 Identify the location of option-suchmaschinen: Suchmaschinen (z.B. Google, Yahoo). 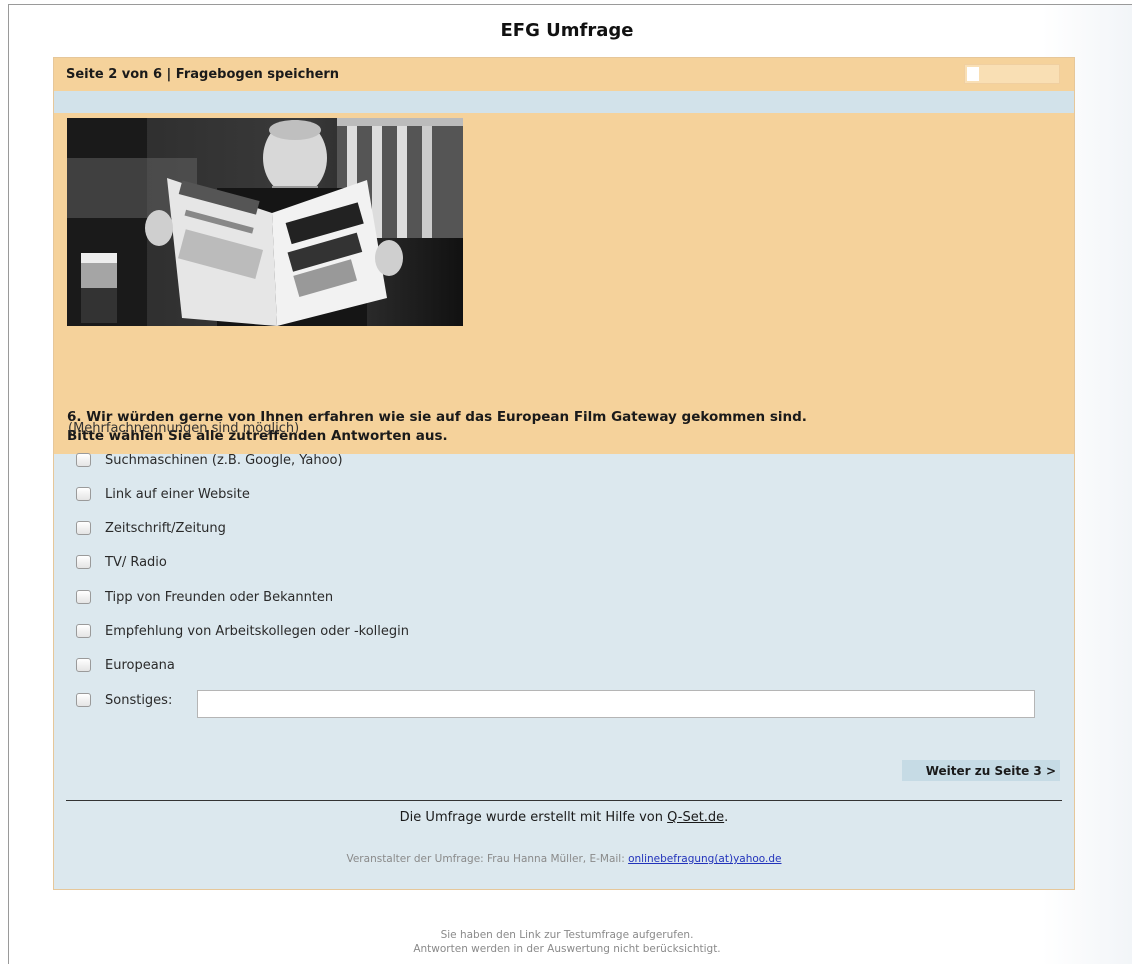
(209, 460).